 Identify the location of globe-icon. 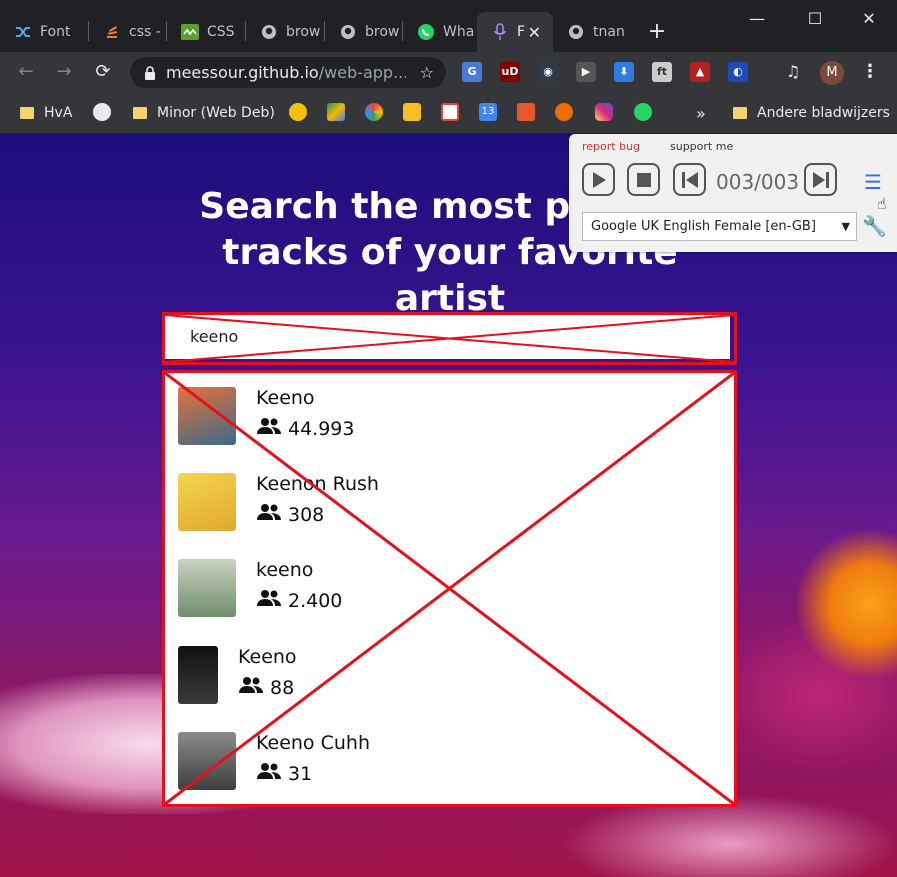
(102, 112).